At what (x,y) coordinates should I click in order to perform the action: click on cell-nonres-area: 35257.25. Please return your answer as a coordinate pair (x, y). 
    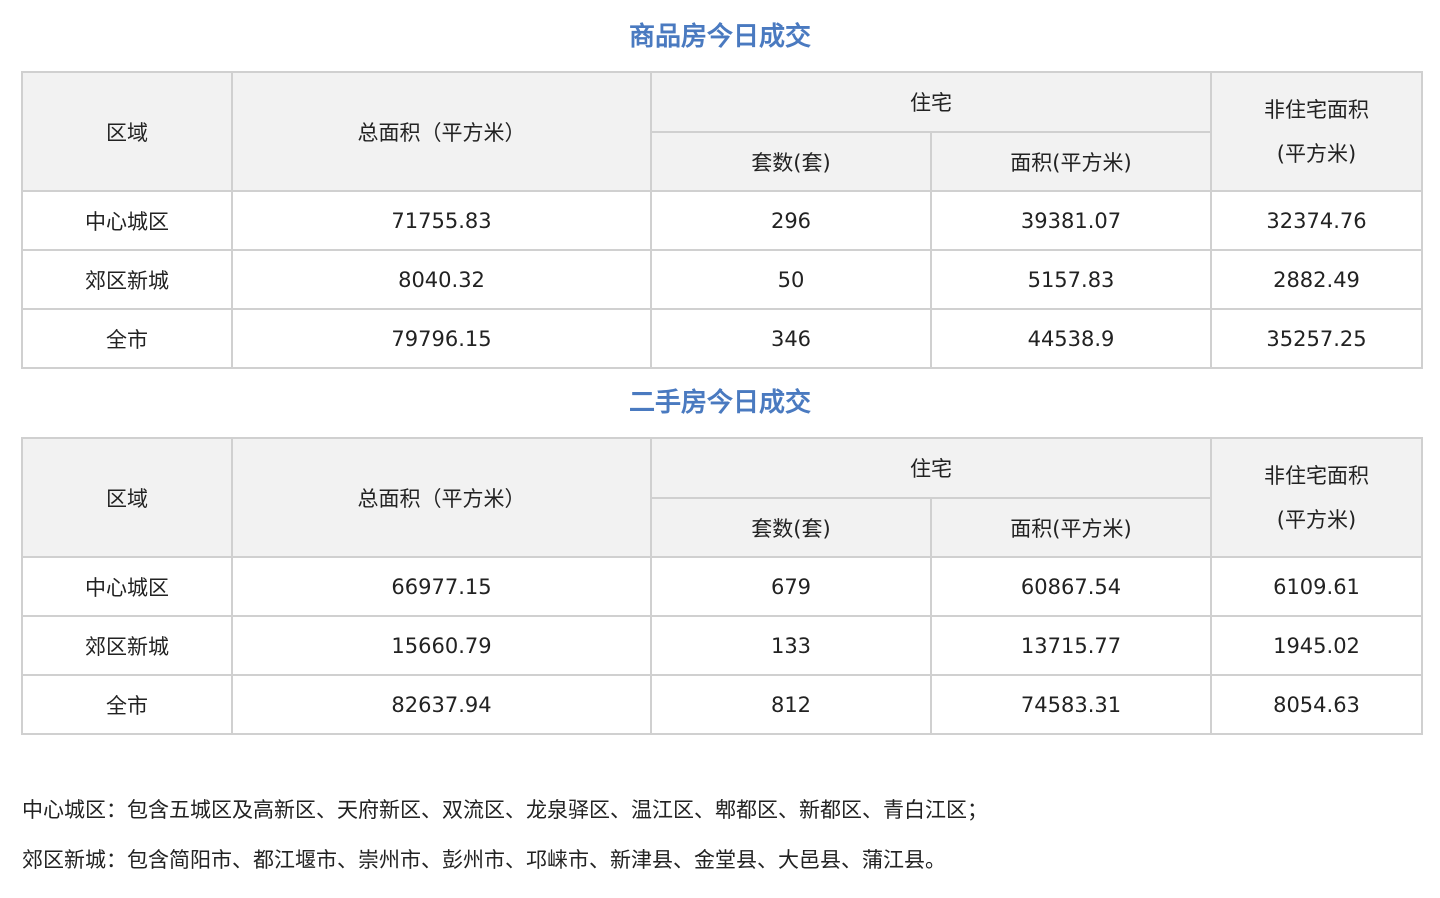
    Looking at the image, I should click on (1316, 338).